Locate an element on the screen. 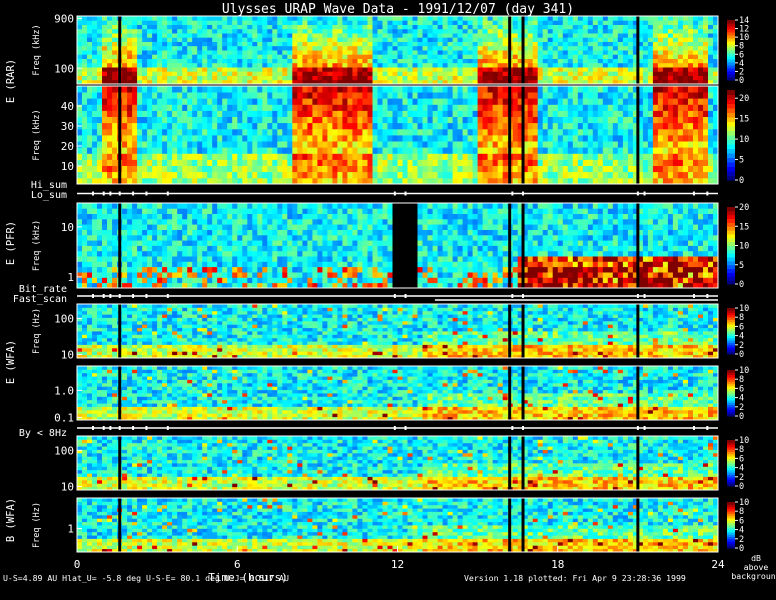  burst-stripe is located at coordinates (523, 135).